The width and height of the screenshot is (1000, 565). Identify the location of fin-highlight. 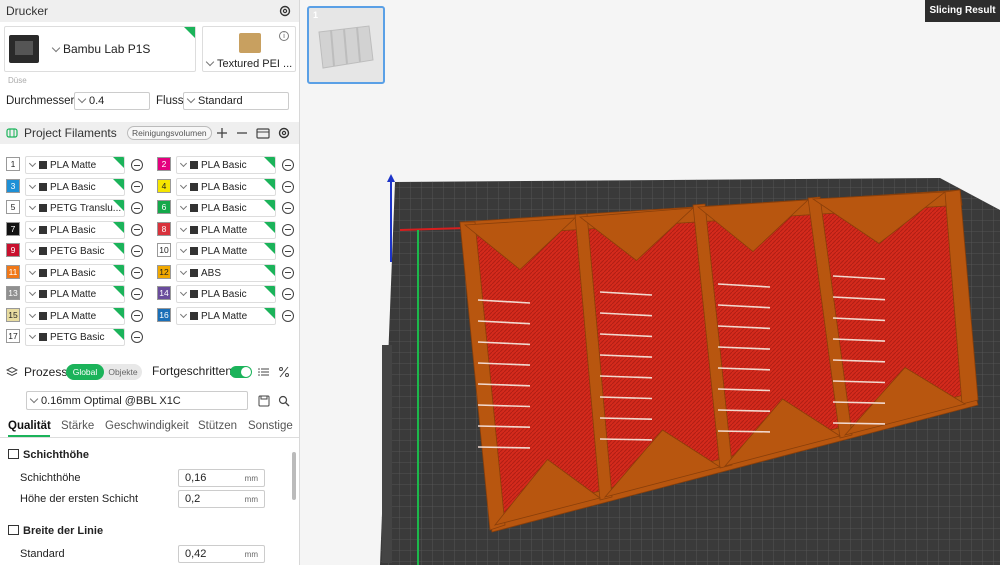
(859, 423).